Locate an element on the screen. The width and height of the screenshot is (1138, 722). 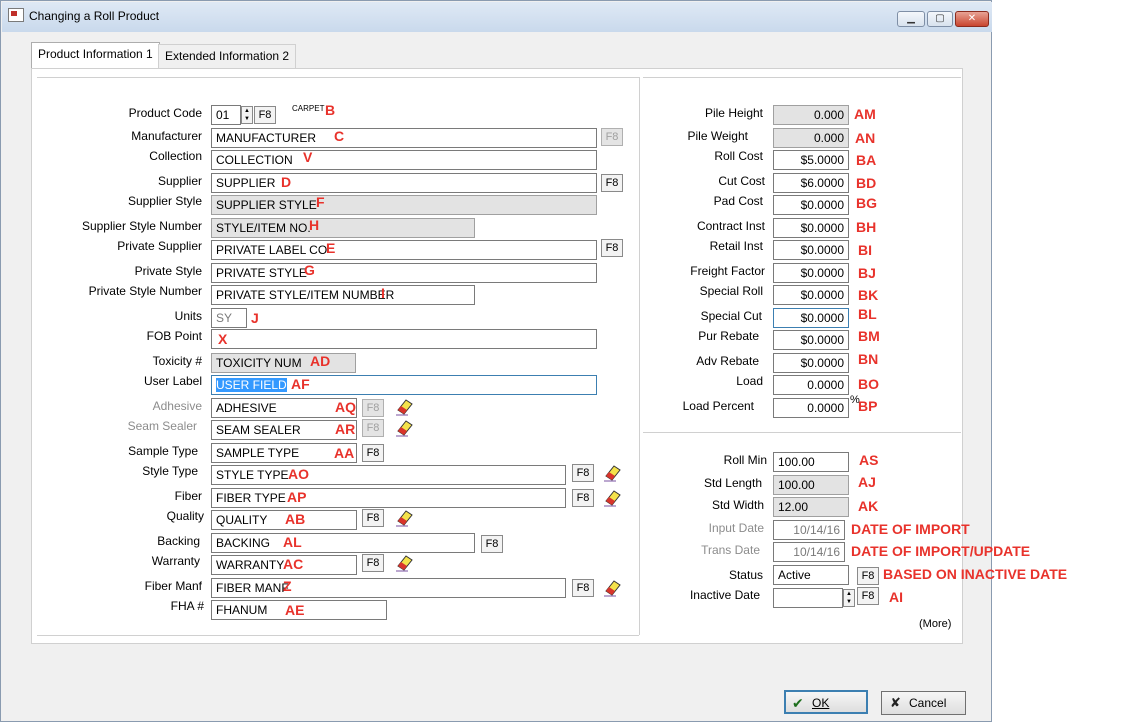
seam-sealer-eraser-icon is located at coordinates (405, 427).